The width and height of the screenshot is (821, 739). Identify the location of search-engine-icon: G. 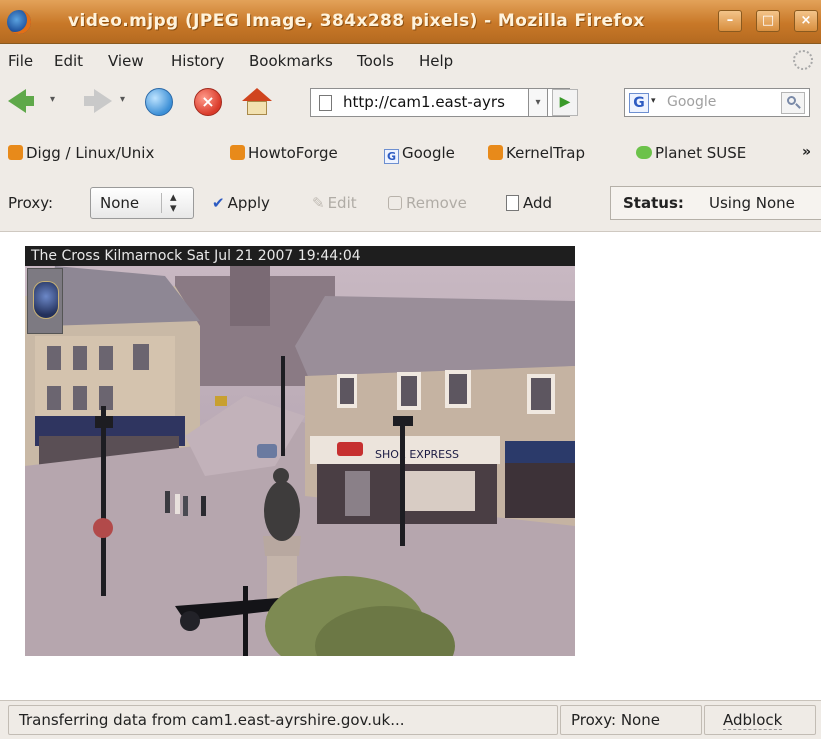
(639, 103).